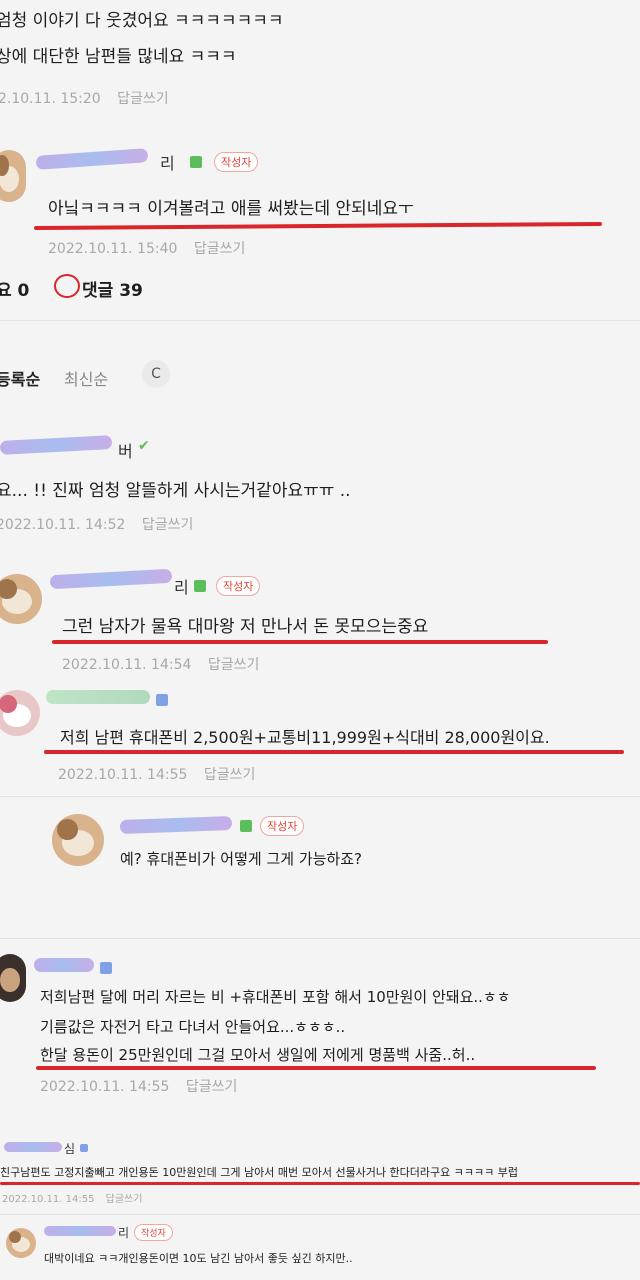 The width and height of the screenshot is (640, 1280). I want to click on top-comment-meta: 2.10.11. 15:20 답글쓰기, so click(84, 98).